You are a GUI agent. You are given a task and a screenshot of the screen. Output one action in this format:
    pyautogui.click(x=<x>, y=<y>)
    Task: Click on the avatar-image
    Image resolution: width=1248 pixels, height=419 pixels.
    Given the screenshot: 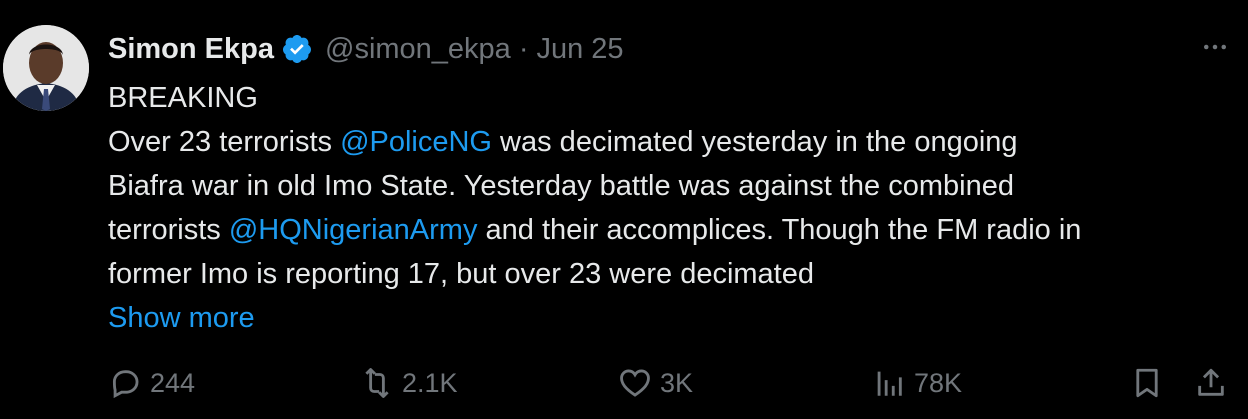 What is the action you would take?
    pyautogui.click(x=46, y=68)
    